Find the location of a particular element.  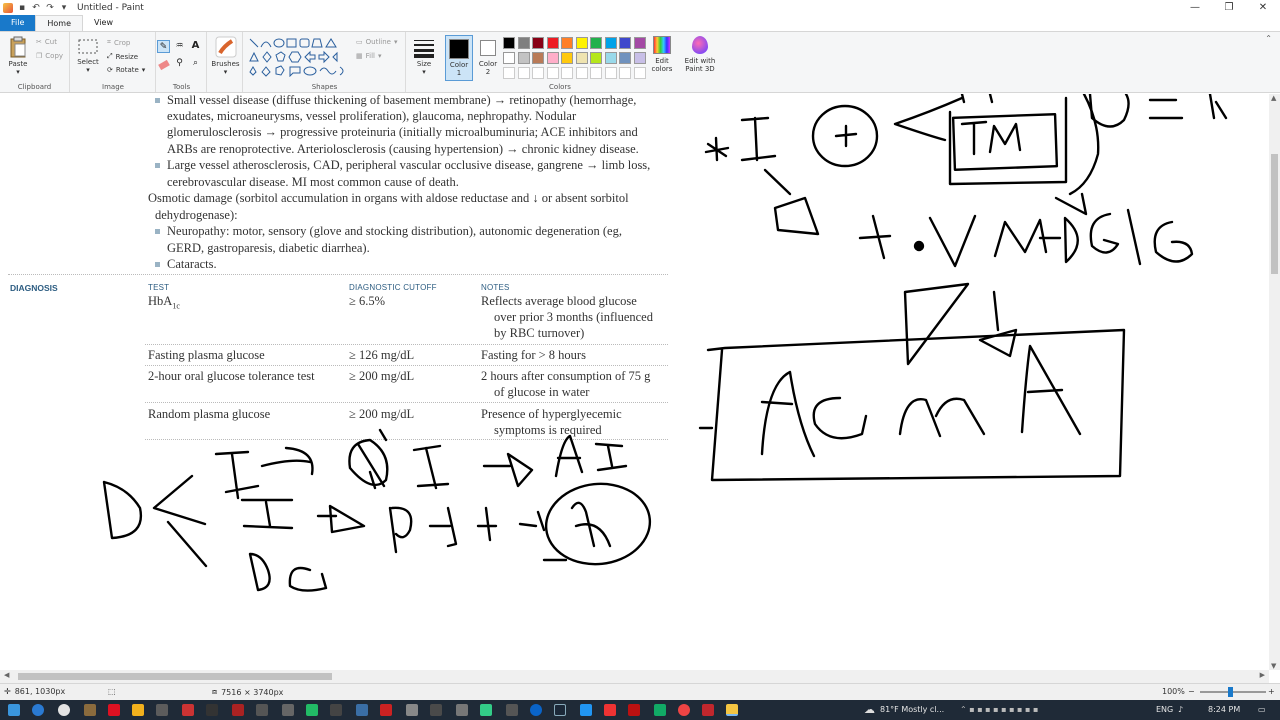

color2-button: Color 2 is located at coordinates (488, 58).